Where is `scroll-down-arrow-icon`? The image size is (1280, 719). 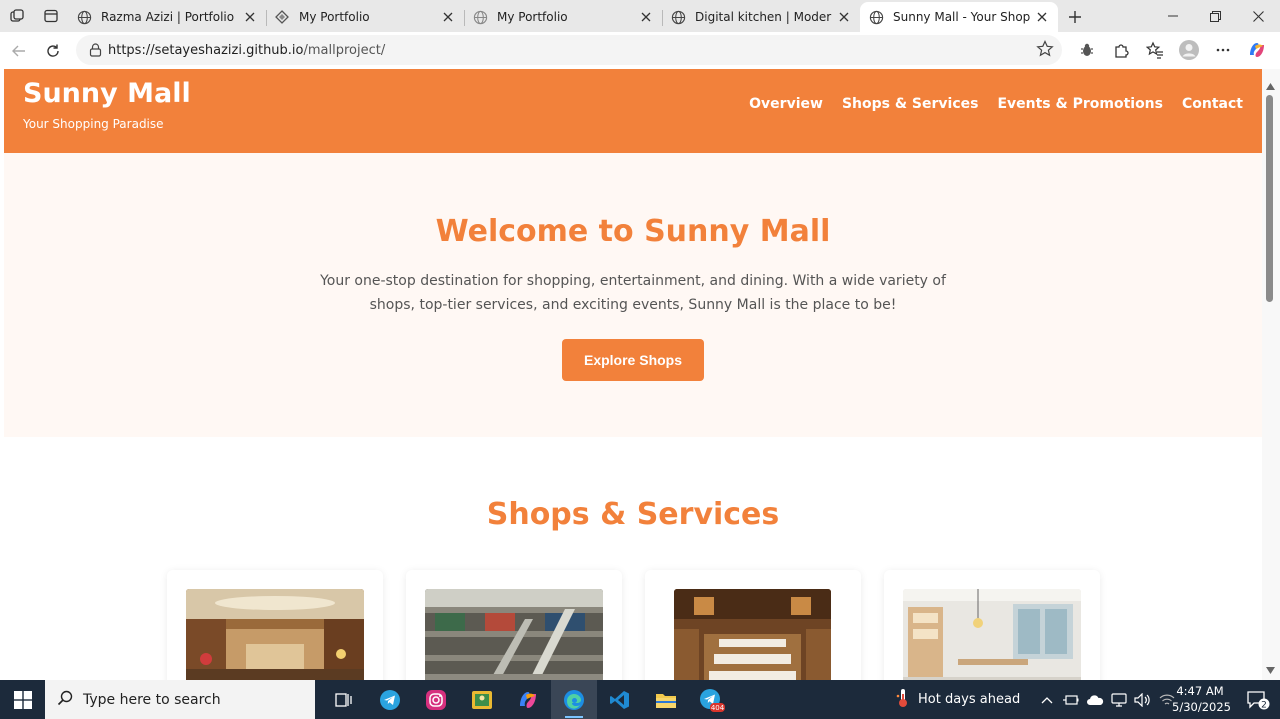 scroll-down-arrow-icon is located at coordinates (1270, 668).